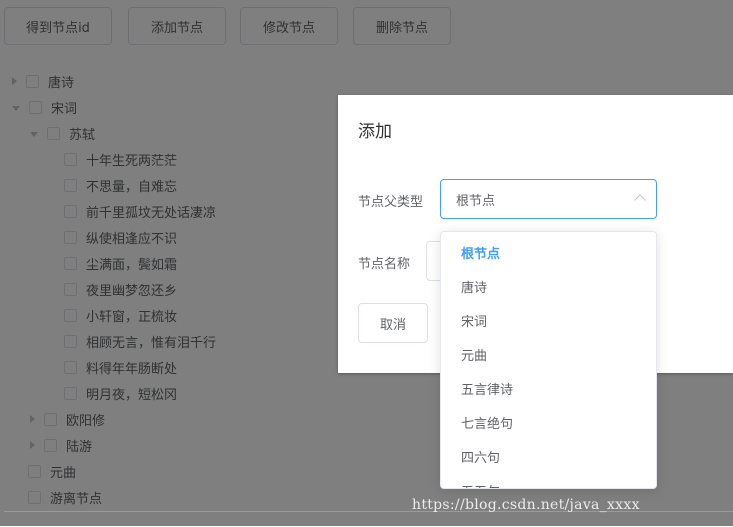  Describe the element at coordinates (548, 391) in the screenshot. I see `dropdown-option: 五言律诗` at that location.